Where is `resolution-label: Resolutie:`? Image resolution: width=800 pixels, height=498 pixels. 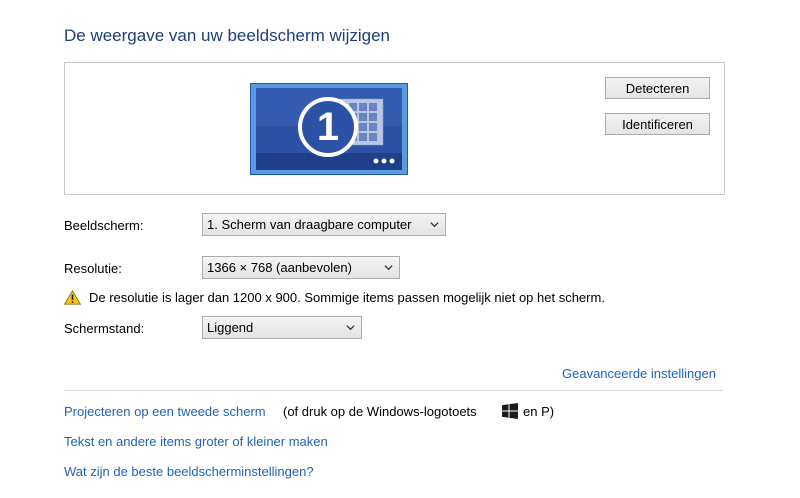 resolution-label: Resolutie: is located at coordinates (93, 268).